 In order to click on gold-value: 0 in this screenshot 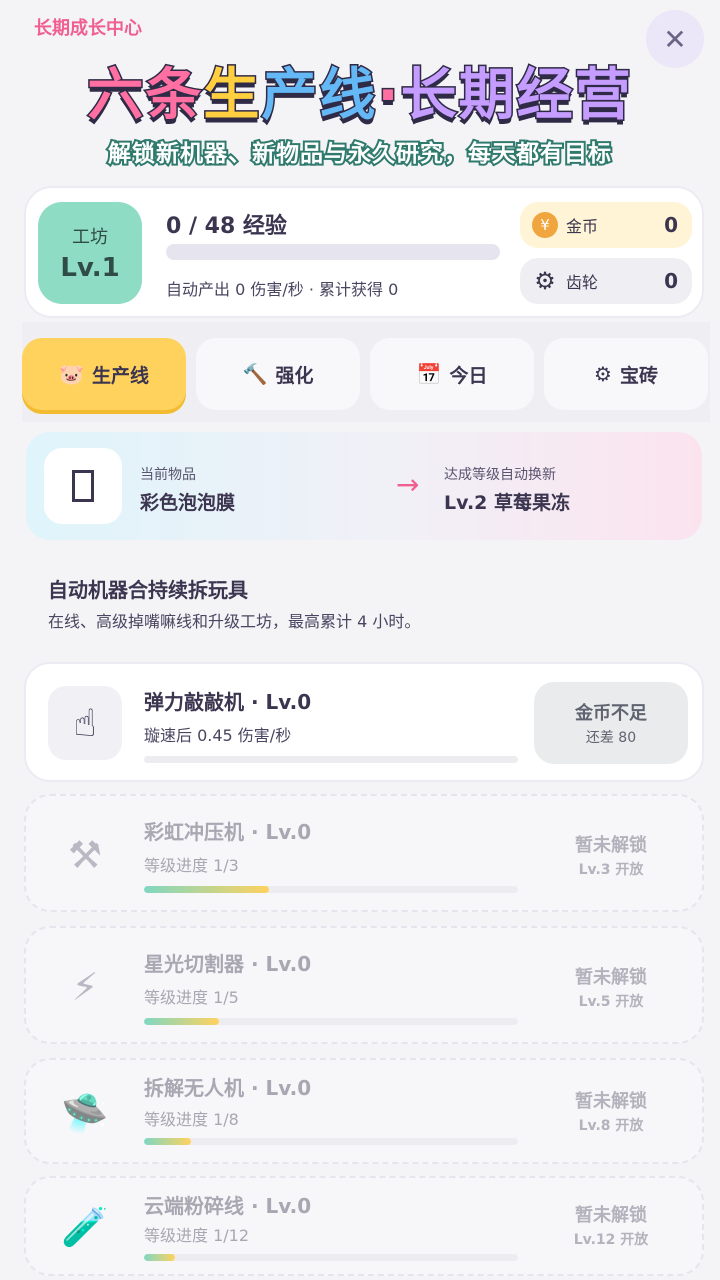, I will do `click(671, 225)`.